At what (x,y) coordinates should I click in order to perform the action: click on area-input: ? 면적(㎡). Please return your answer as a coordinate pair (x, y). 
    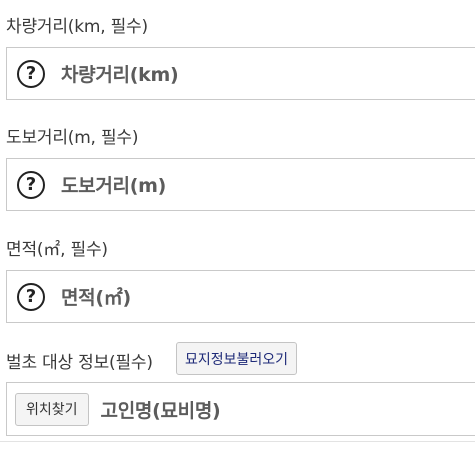
    Looking at the image, I should click on (240, 296).